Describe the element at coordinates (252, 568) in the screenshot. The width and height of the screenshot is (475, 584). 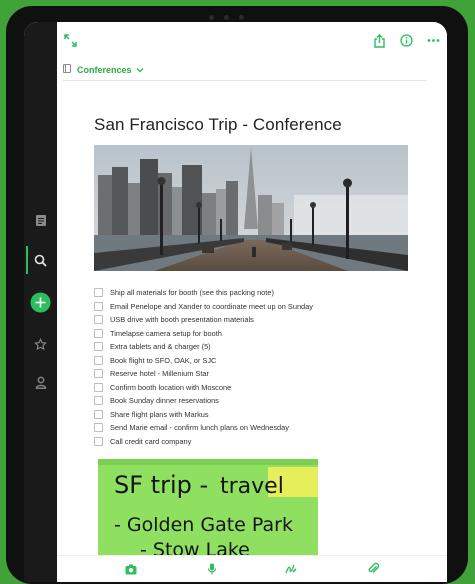
I see `bottom-toolbar` at that location.